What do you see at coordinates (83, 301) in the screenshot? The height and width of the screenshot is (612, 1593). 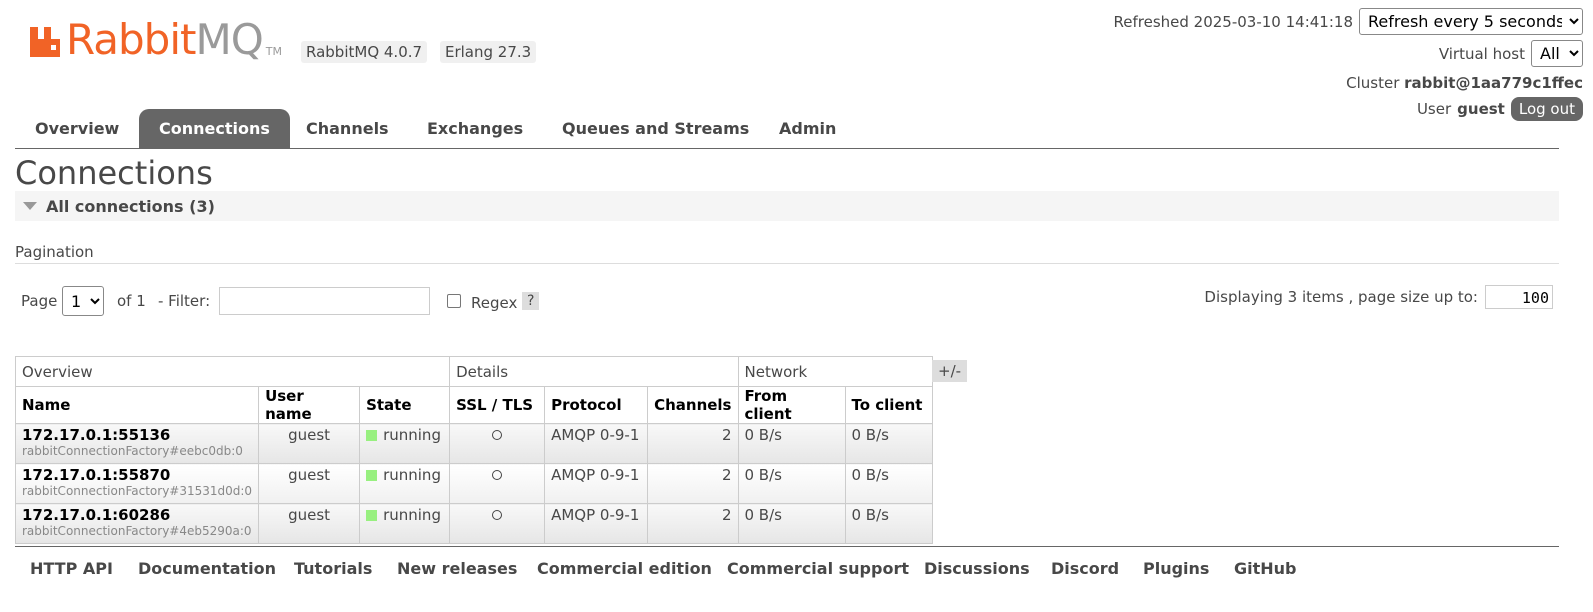 I see `page-select: 1` at bounding box center [83, 301].